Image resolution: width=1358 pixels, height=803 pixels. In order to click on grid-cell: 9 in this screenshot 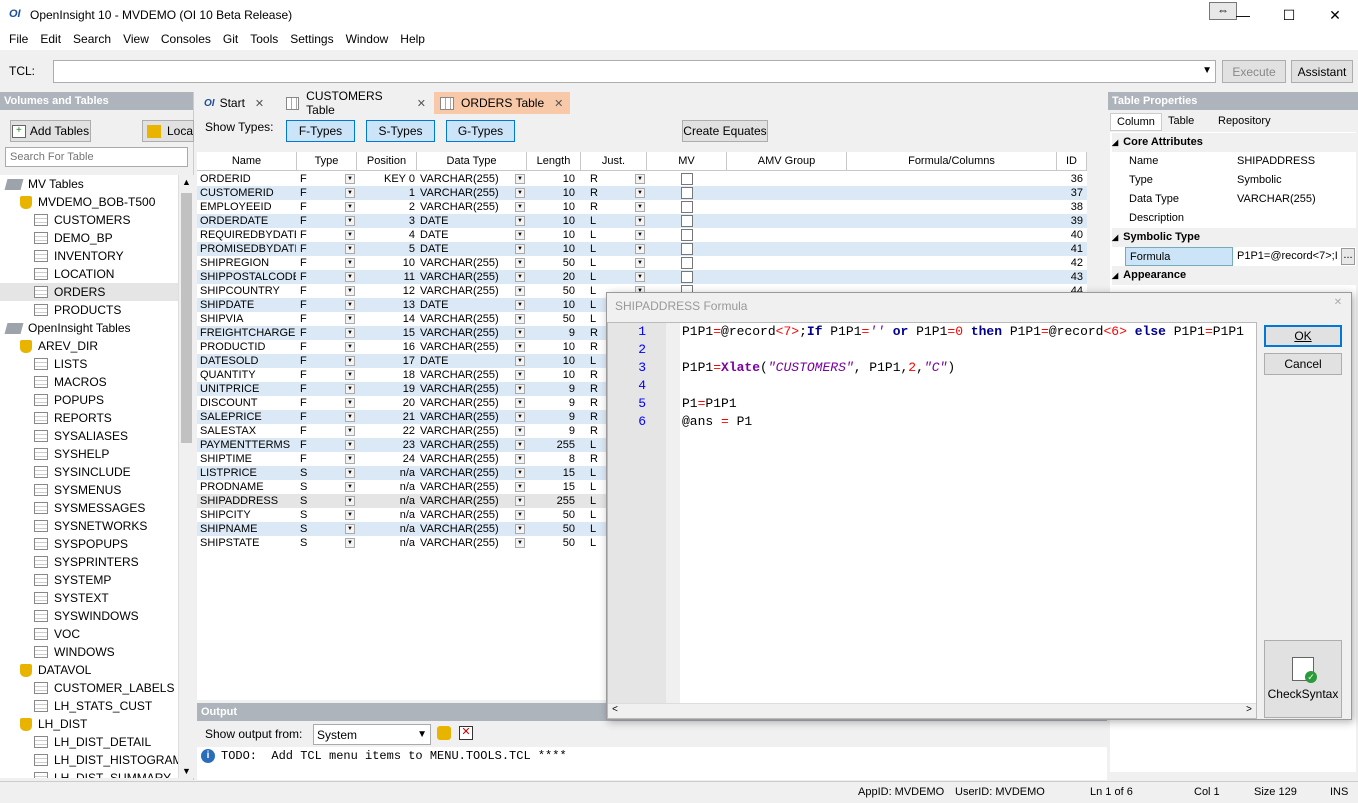, I will do `click(552, 389)`.